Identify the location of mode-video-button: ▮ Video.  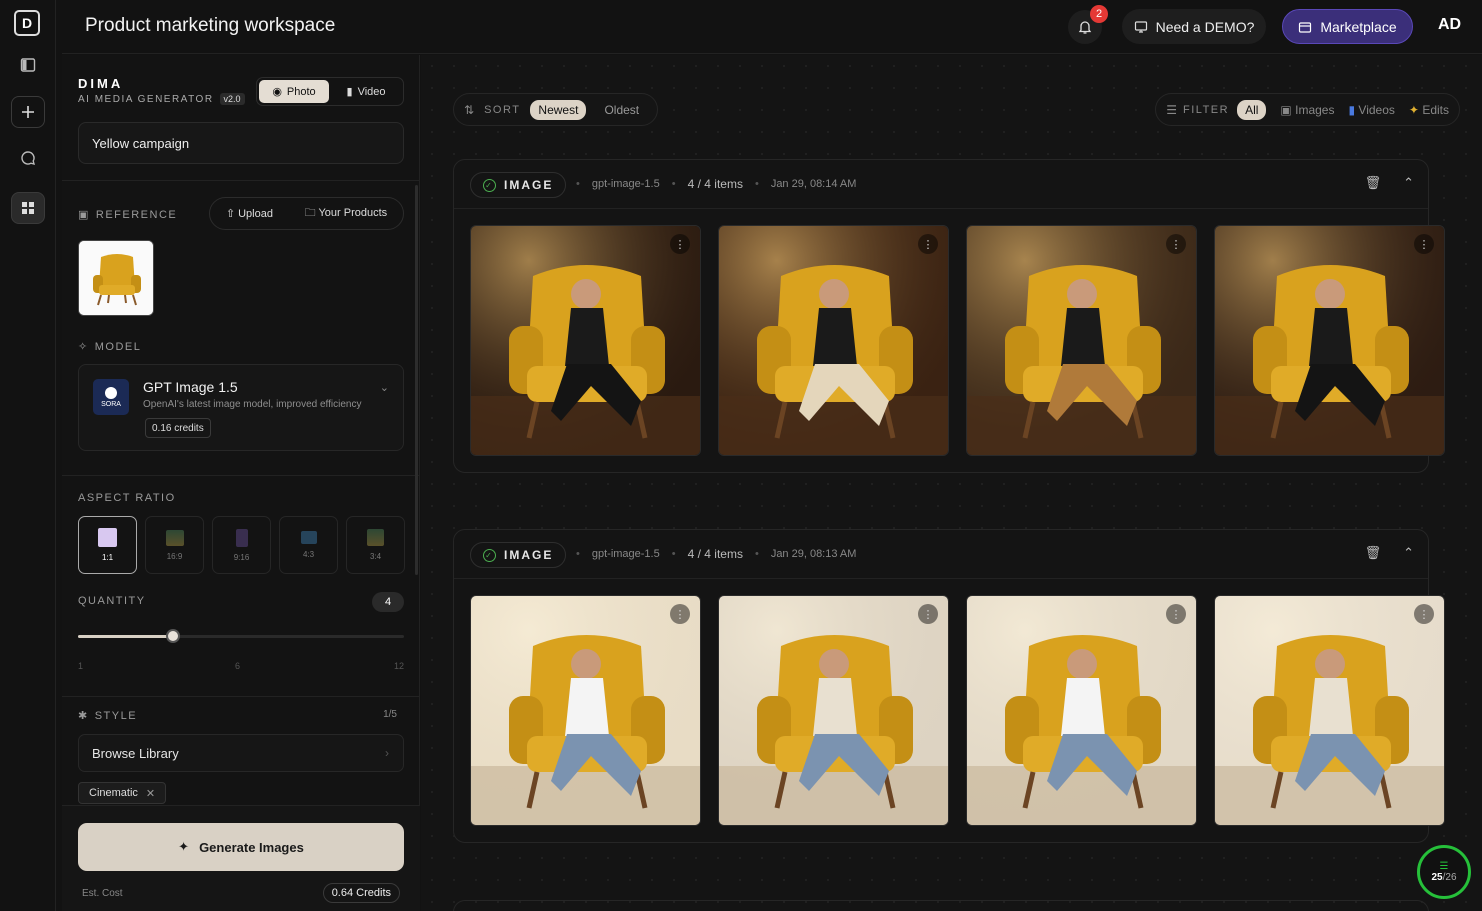
(366, 91).